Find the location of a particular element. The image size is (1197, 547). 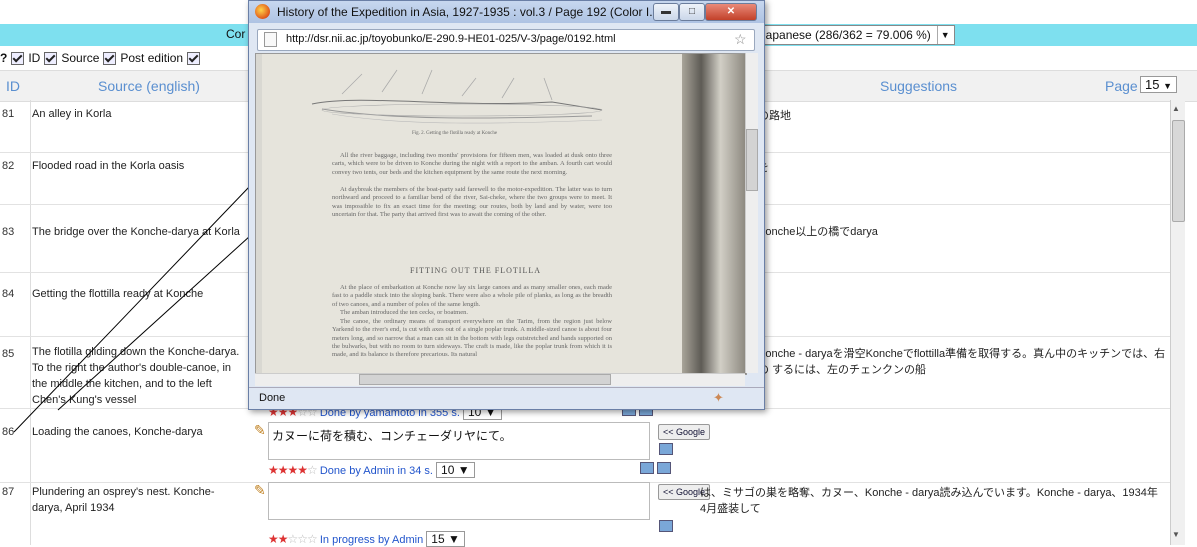

popup-vertical-thumb is located at coordinates (752, 160).